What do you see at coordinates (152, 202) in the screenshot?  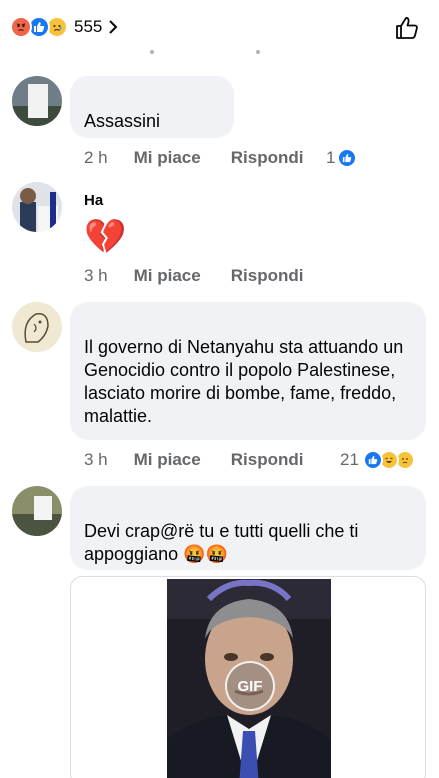 I see `comment-author: Ha` at bounding box center [152, 202].